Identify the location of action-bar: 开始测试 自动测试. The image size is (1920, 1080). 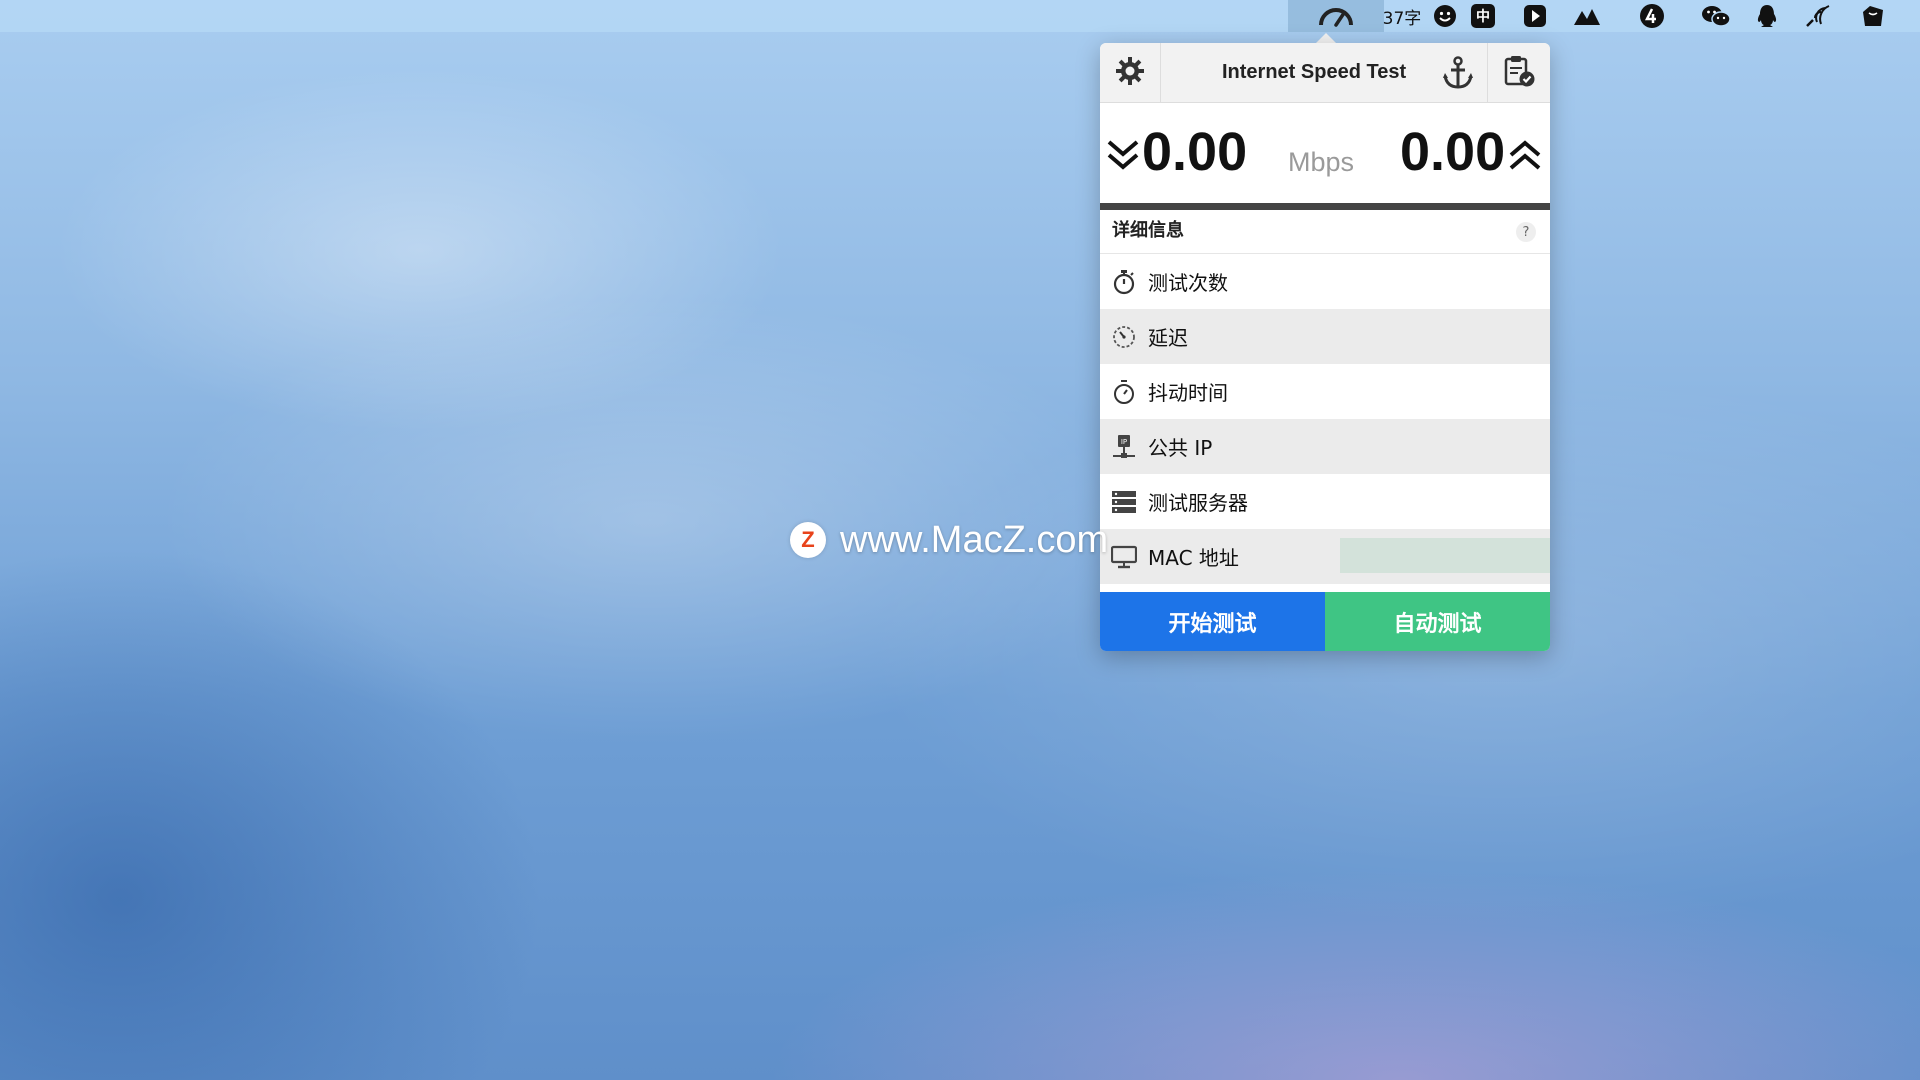
(1325, 621).